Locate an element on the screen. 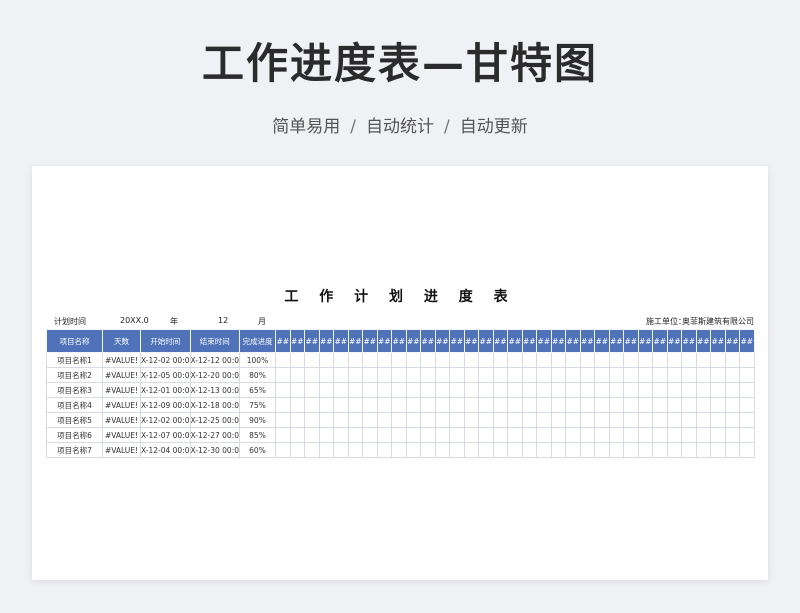  progress-cell: 80% is located at coordinates (257, 375).